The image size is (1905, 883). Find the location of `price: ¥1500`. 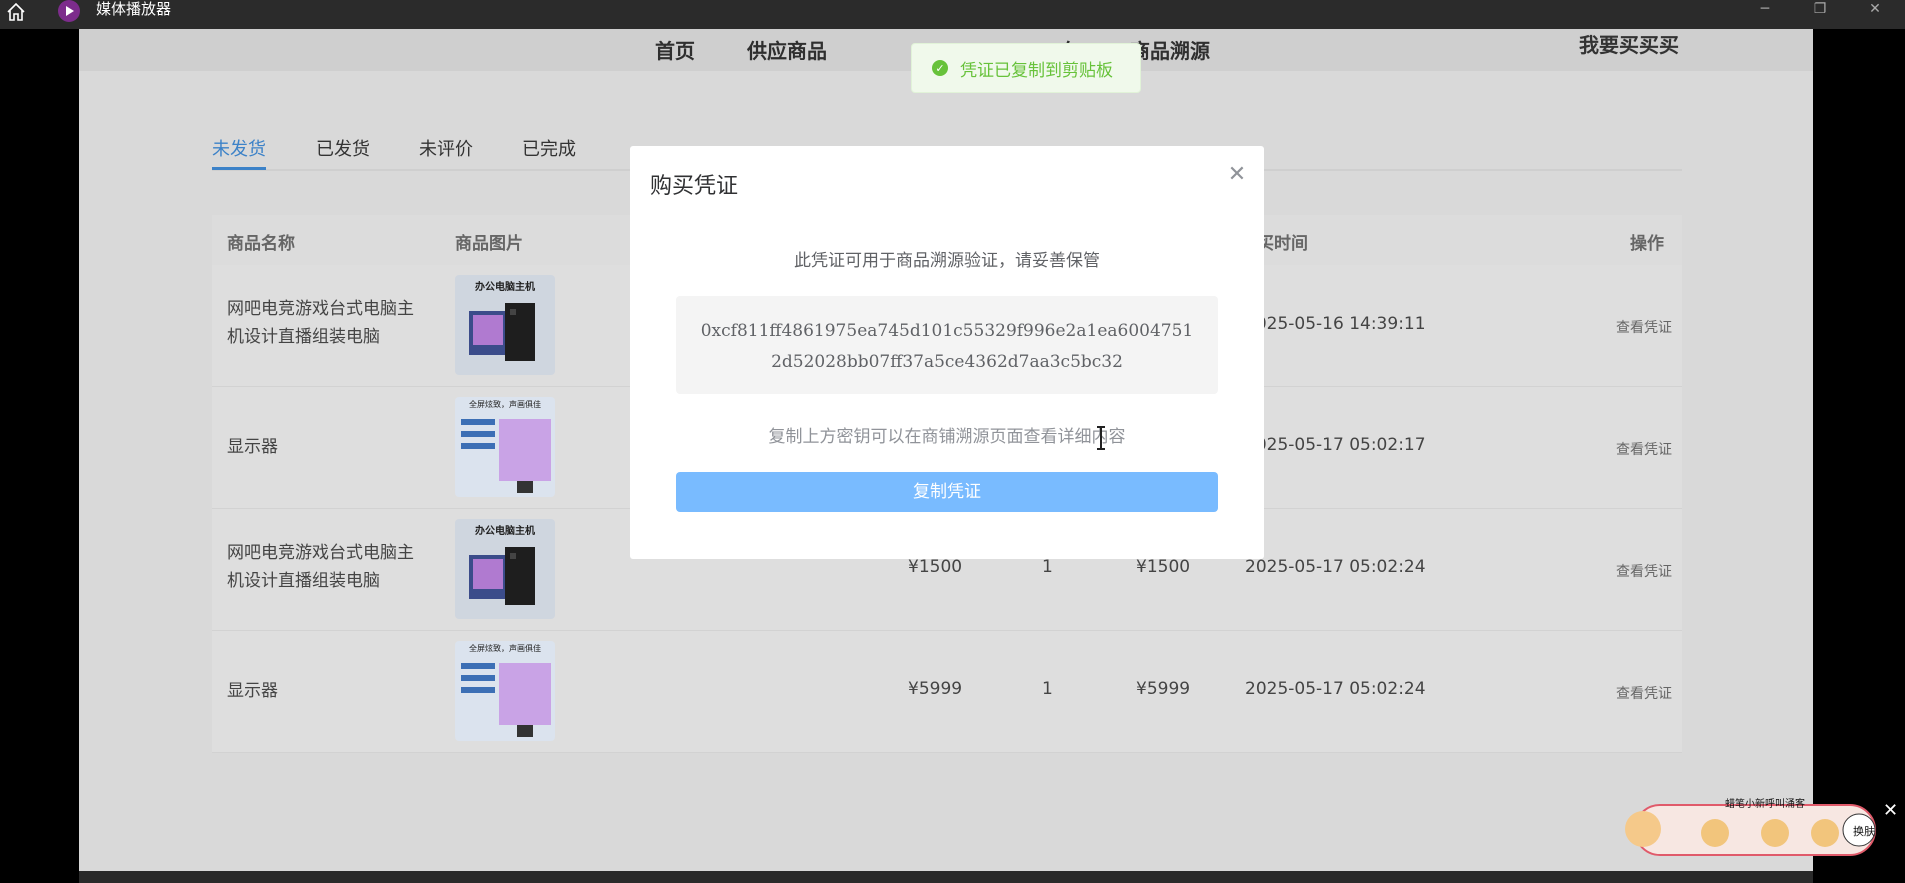

price: ¥1500 is located at coordinates (935, 567).